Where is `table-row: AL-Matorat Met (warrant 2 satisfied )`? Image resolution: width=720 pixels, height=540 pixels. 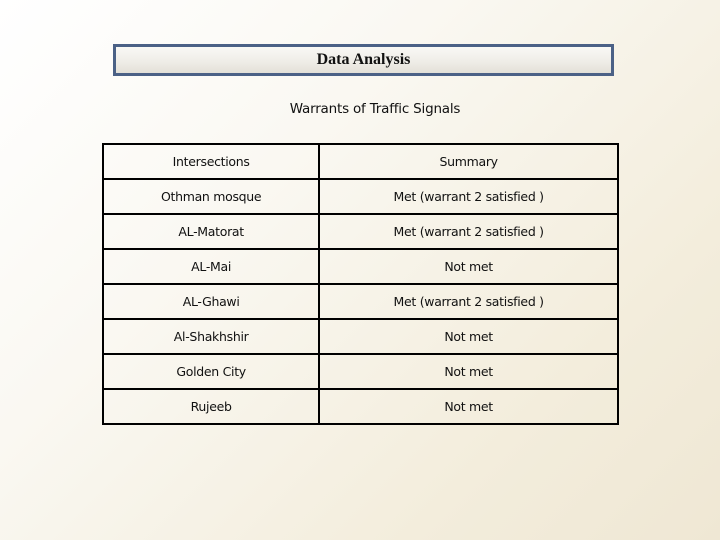
table-row: AL-Matorat Met (warrant 2 satisfied ) is located at coordinates (360, 231).